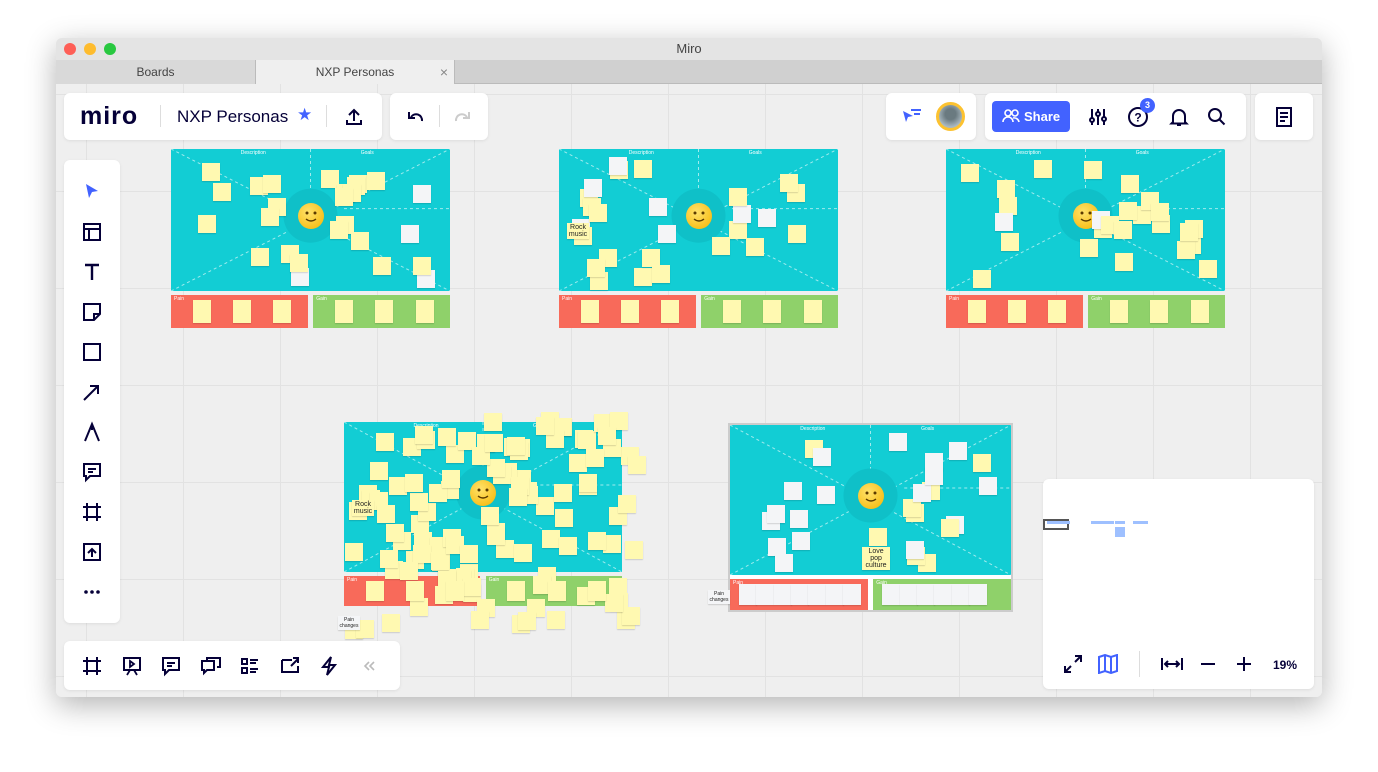 The height and width of the screenshot is (772, 1378). Describe the element at coordinates (719, 597) in the screenshot. I see `pain-changes-note: Pain changes` at that location.